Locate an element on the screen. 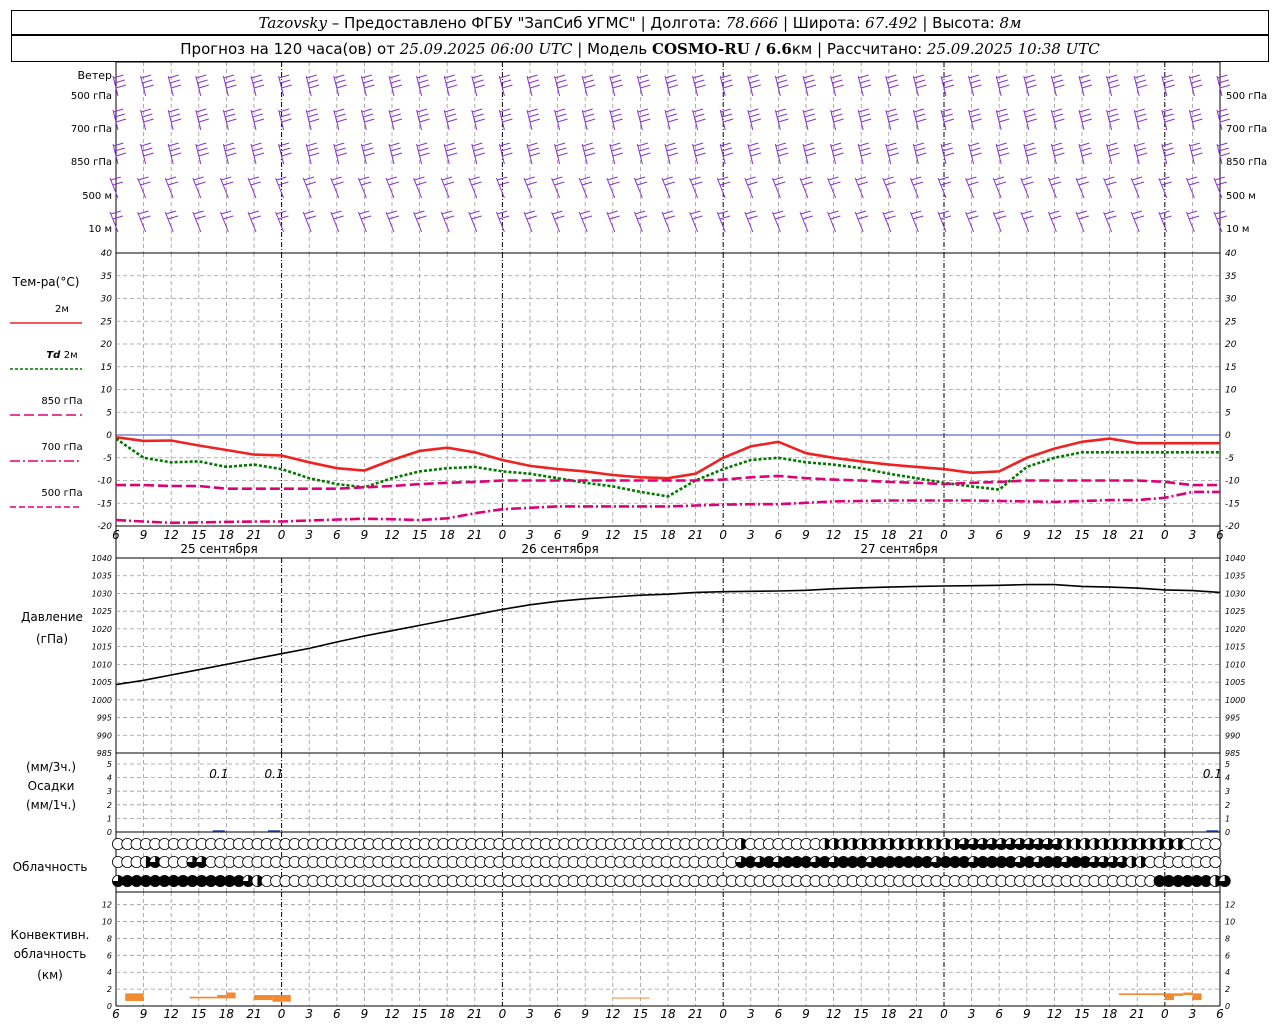 The height and width of the screenshot is (1024, 1280). conv-title: Конвективн. is located at coordinates (50, 935).